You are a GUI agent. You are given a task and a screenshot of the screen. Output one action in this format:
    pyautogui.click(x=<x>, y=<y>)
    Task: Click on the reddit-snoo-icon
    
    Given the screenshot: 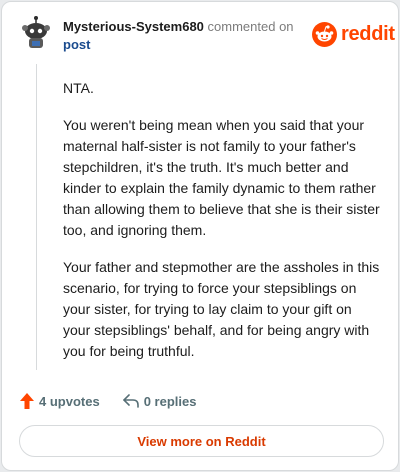 What is the action you would take?
    pyautogui.click(x=324, y=34)
    